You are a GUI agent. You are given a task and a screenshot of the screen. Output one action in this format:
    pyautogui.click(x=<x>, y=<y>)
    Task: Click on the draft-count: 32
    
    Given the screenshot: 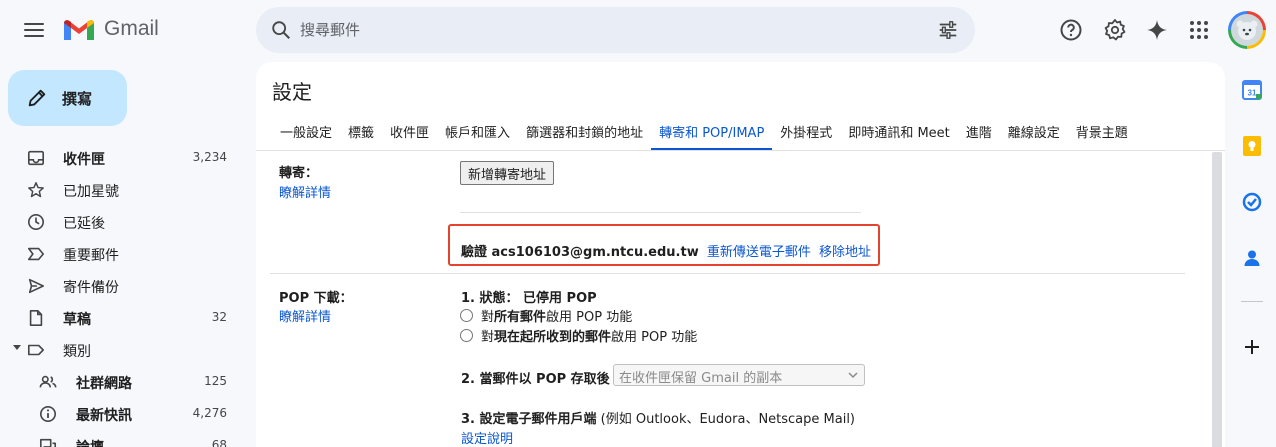 What is the action you would take?
    pyautogui.click(x=219, y=317)
    